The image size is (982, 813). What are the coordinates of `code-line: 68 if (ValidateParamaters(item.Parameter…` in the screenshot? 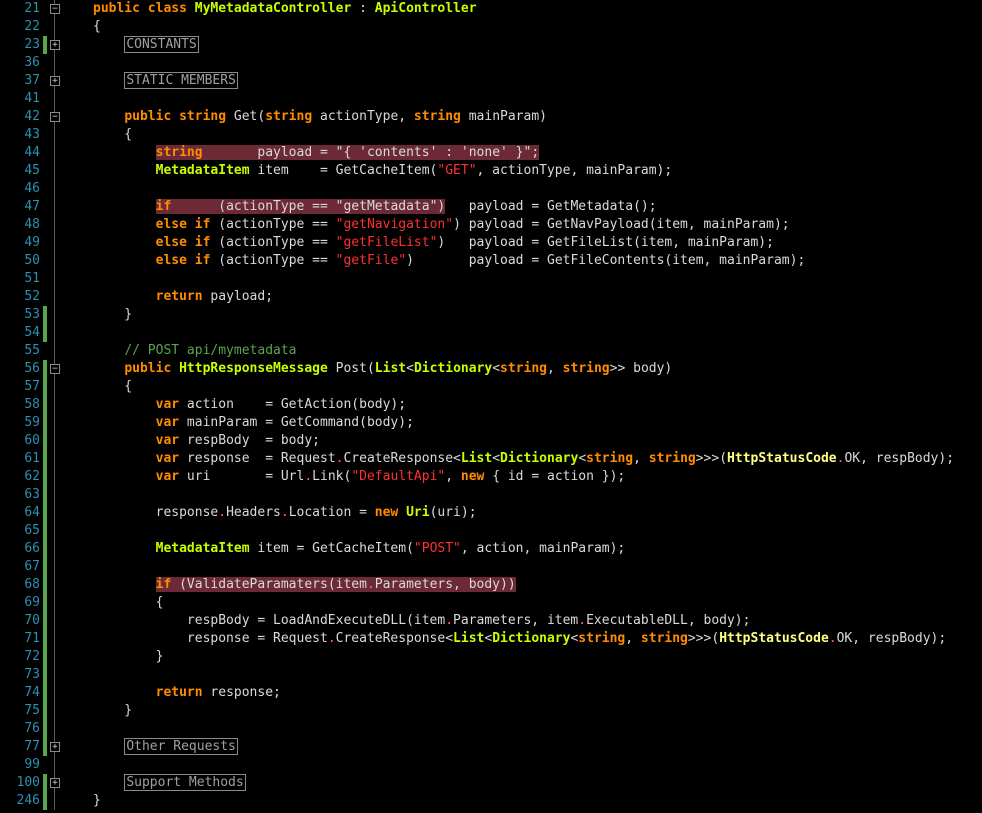 It's located at (491, 585).